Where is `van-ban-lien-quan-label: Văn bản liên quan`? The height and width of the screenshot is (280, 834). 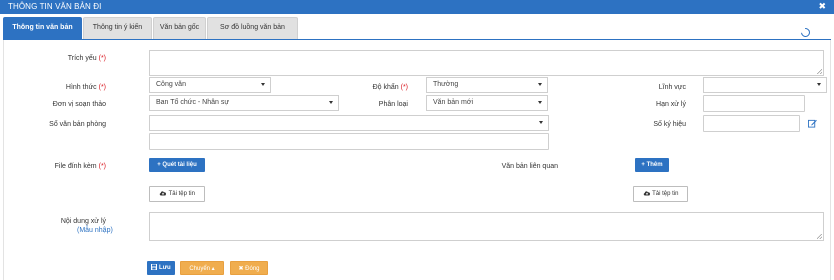 van-ban-lien-quan-label: Văn bản liên quan is located at coordinates (529, 166).